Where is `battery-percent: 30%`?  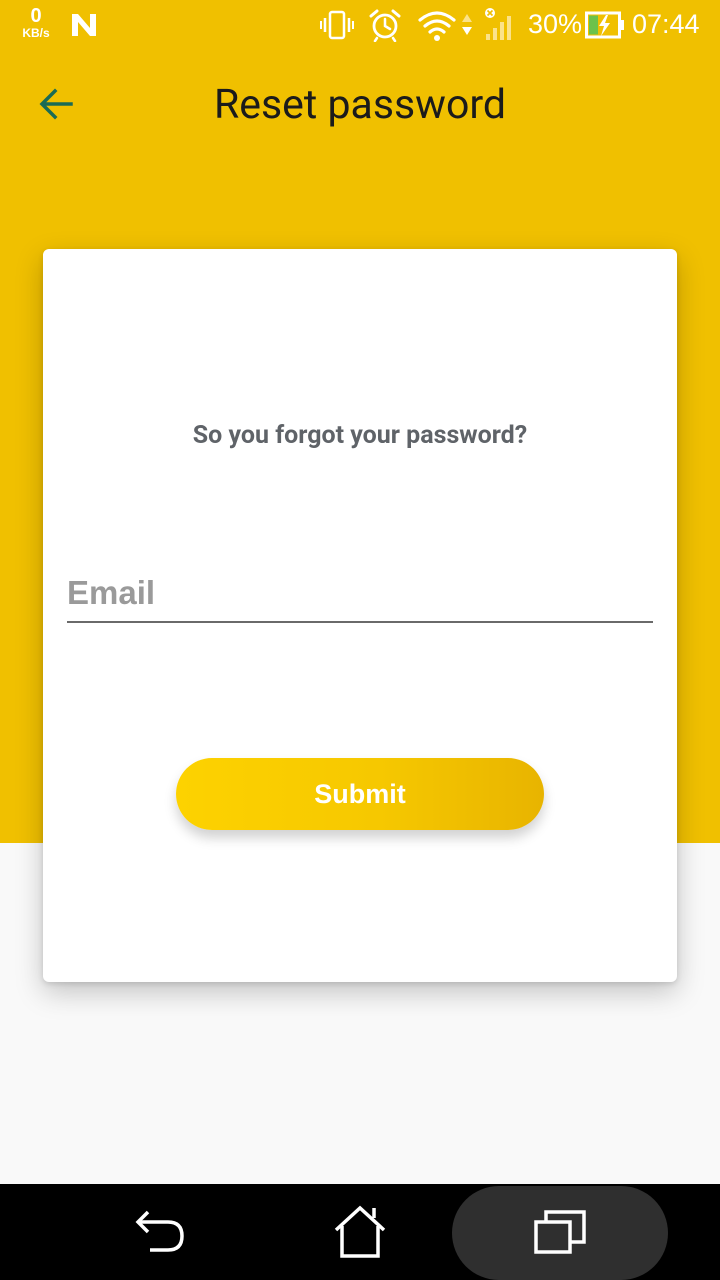
battery-percent: 30% is located at coordinates (555, 24).